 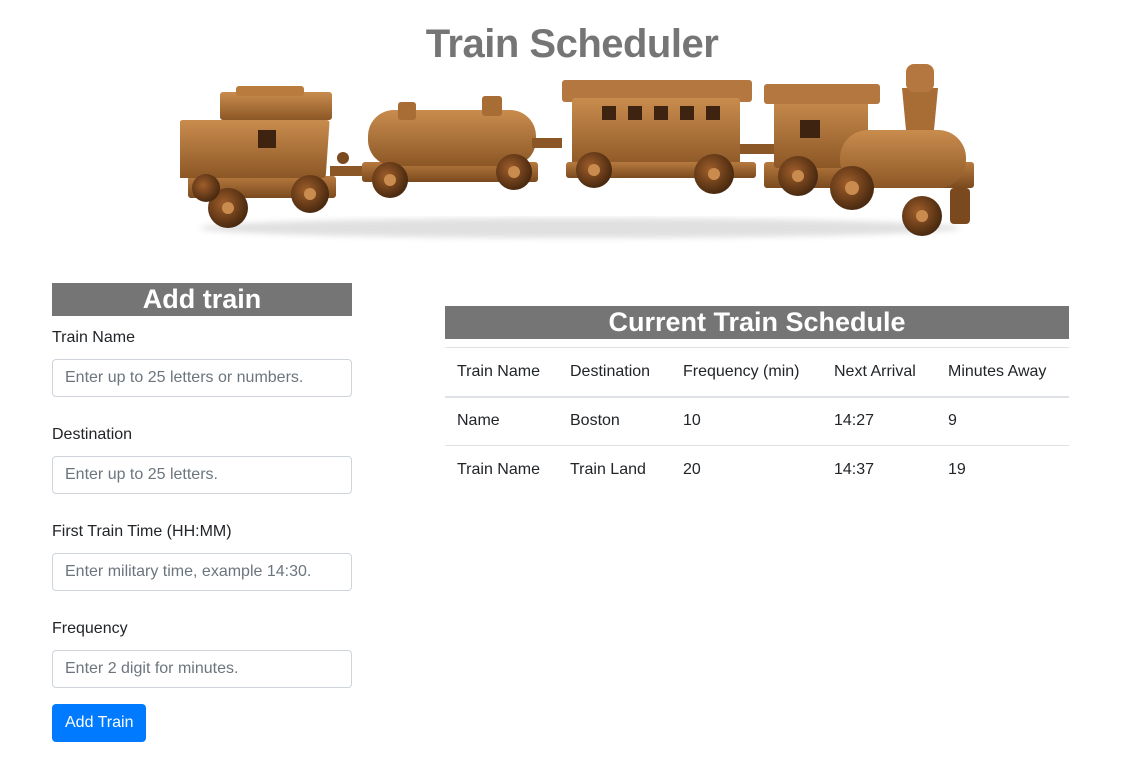 What do you see at coordinates (757, 470) in the screenshot?
I see `table-row: Train Name Train Land 20 14:37 19` at bounding box center [757, 470].